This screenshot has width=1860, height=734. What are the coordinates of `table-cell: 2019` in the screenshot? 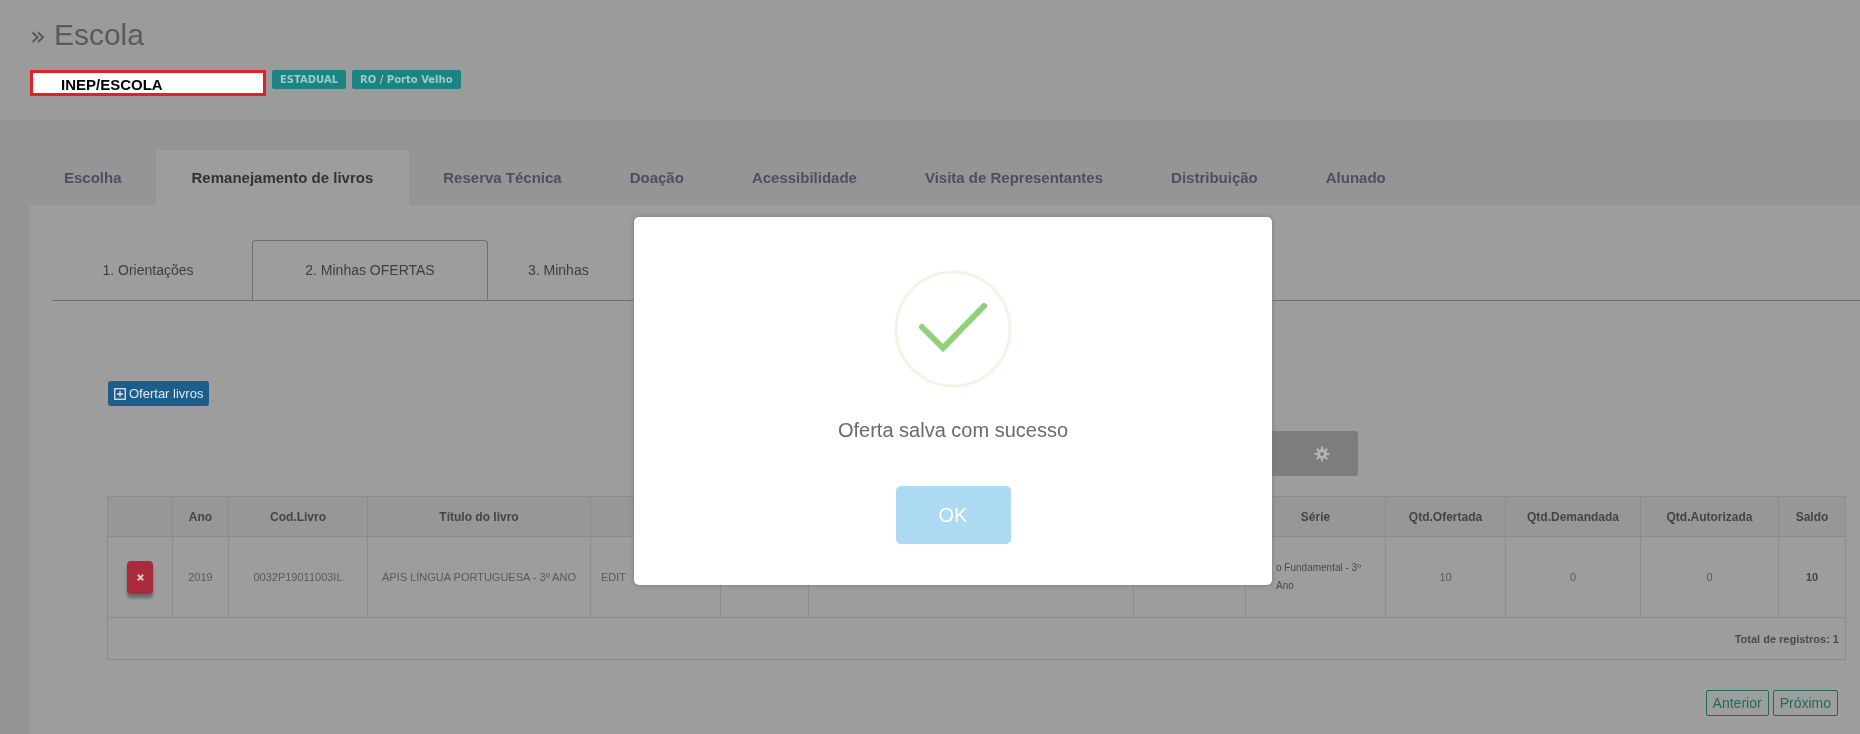 It's located at (200, 577).